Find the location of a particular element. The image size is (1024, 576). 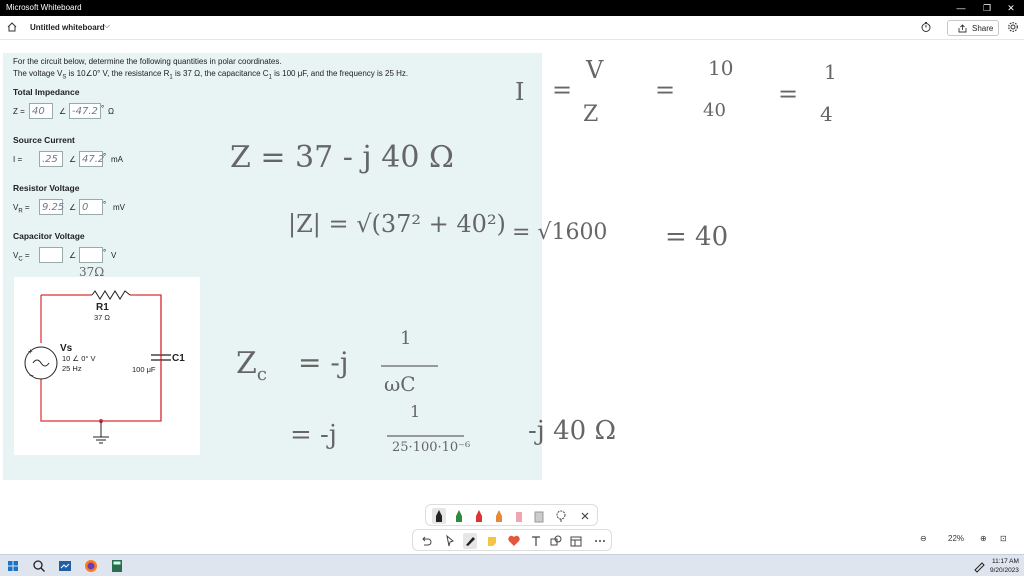

firefox-icon is located at coordinates (91, 566).